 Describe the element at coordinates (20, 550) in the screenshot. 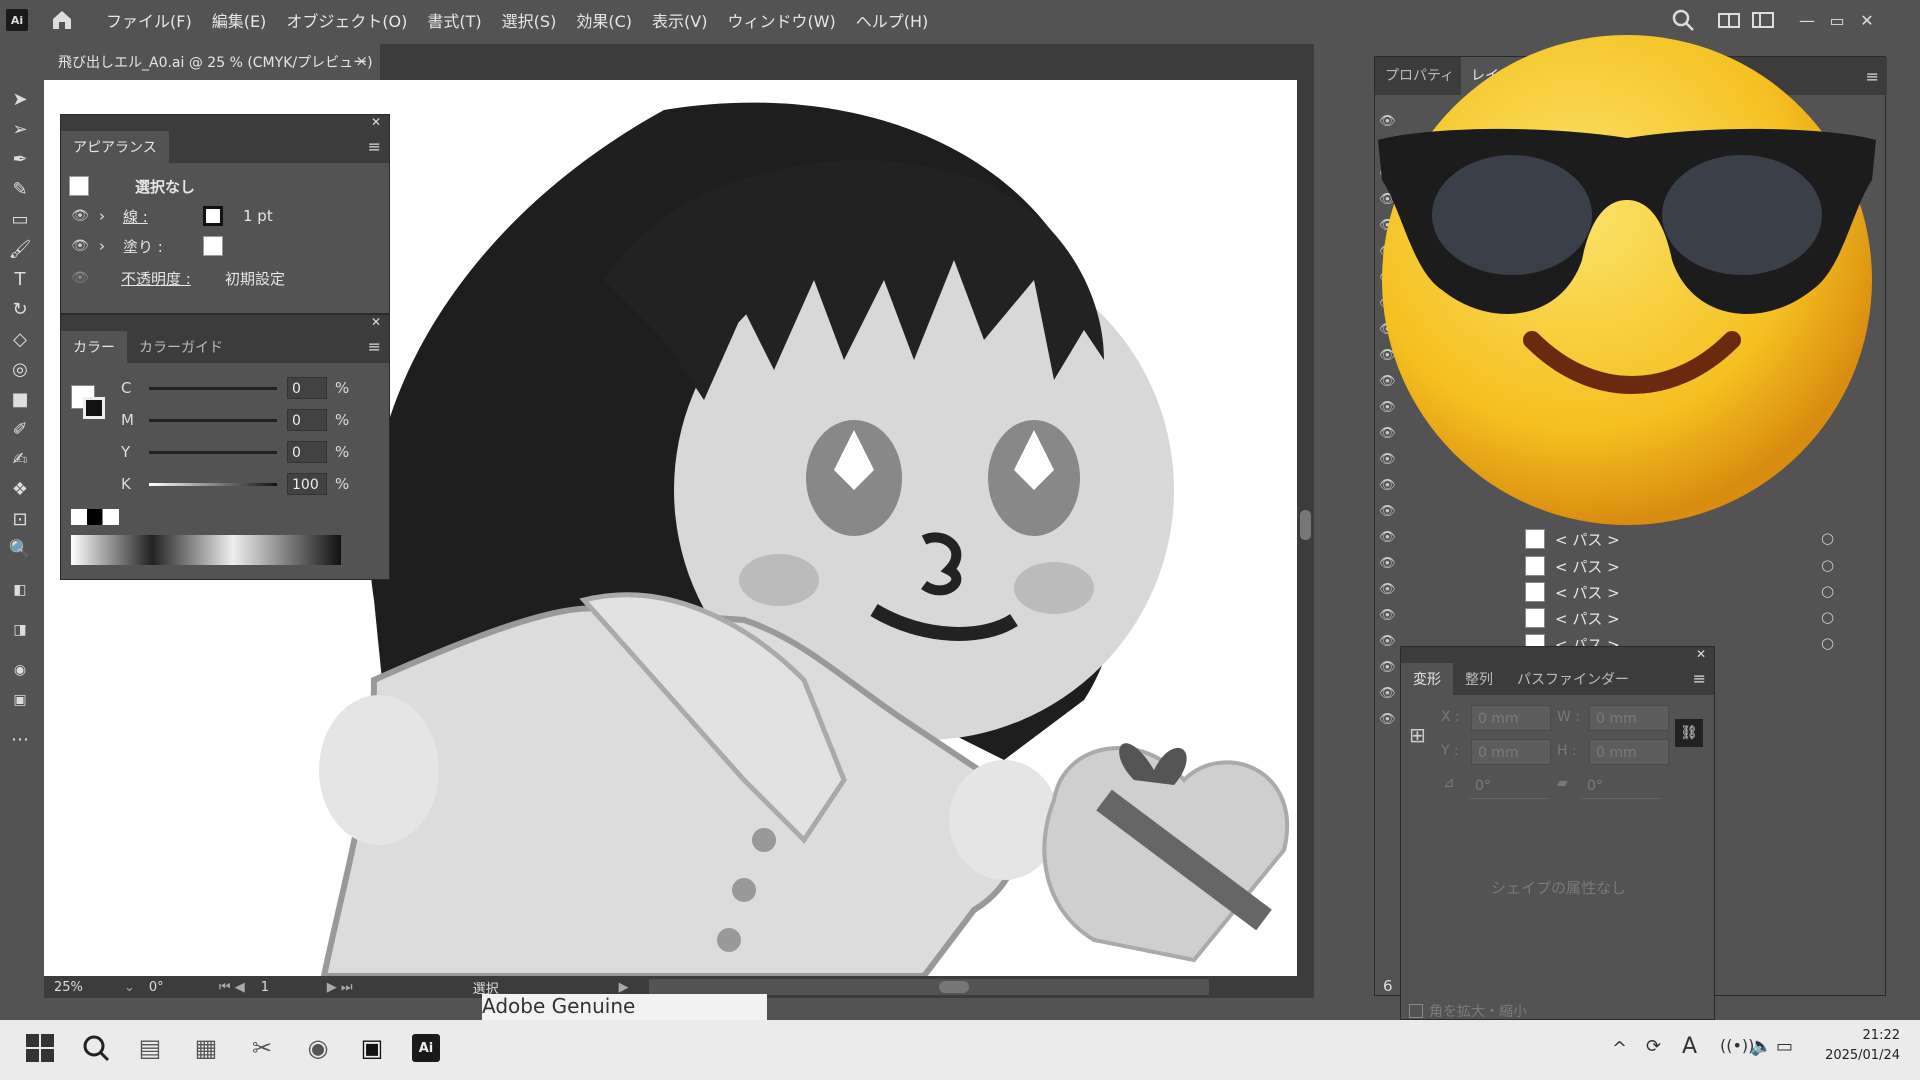

I see `zoom-tool-icon: 🔍` at that location.